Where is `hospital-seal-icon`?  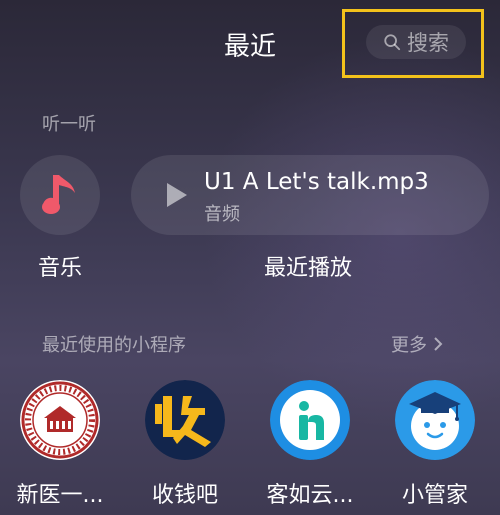
hospital-seal-icon is located at coordinates (60, 420).